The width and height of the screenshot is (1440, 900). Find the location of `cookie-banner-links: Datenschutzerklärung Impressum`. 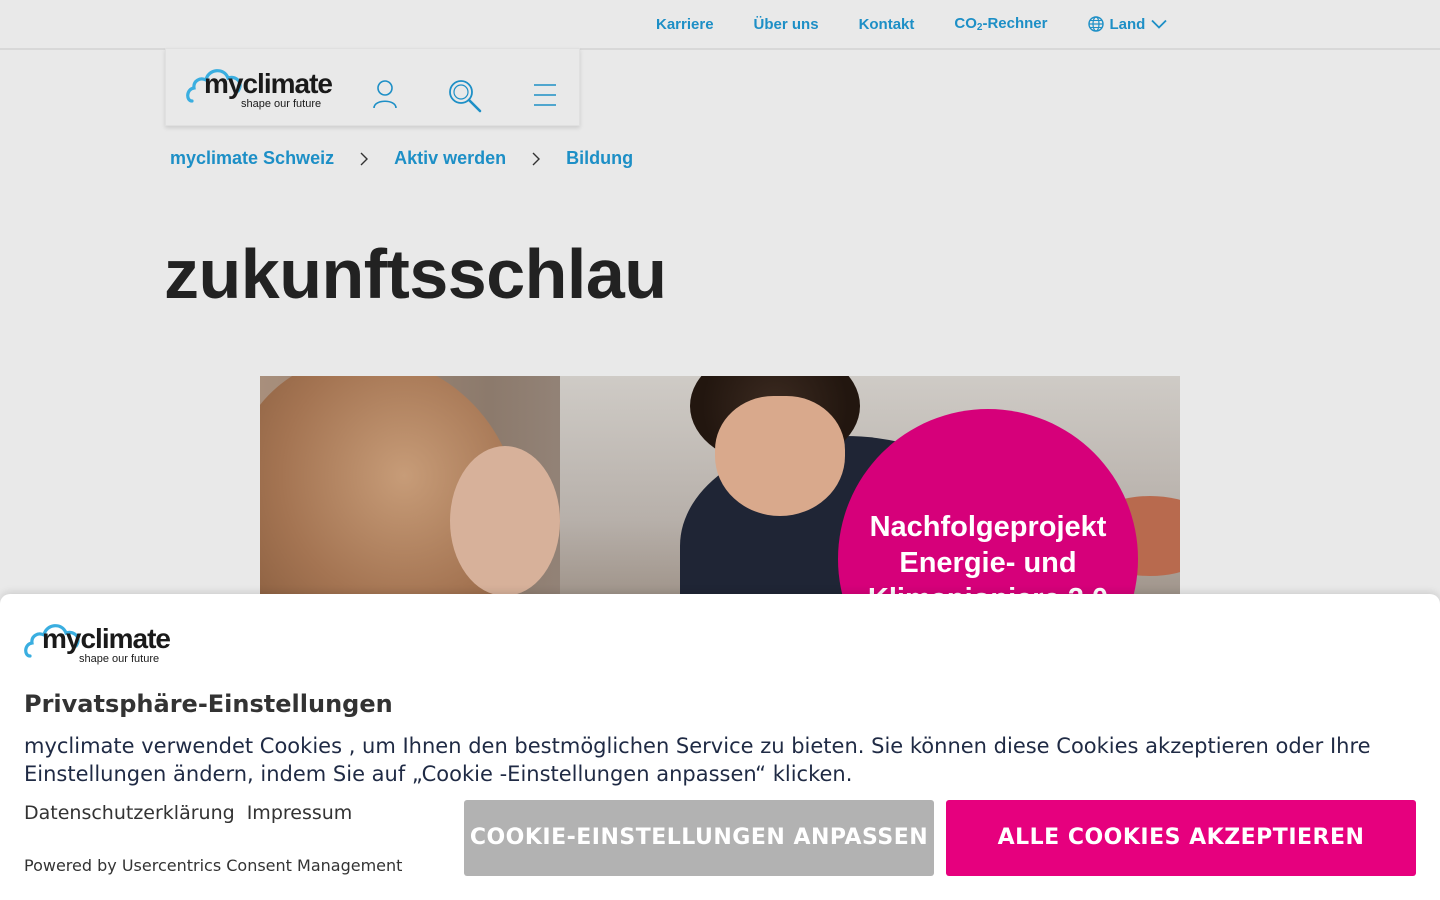

cookie-banner-links: Datenschutzerklärung Impressum is located at coordinates (188, 813).